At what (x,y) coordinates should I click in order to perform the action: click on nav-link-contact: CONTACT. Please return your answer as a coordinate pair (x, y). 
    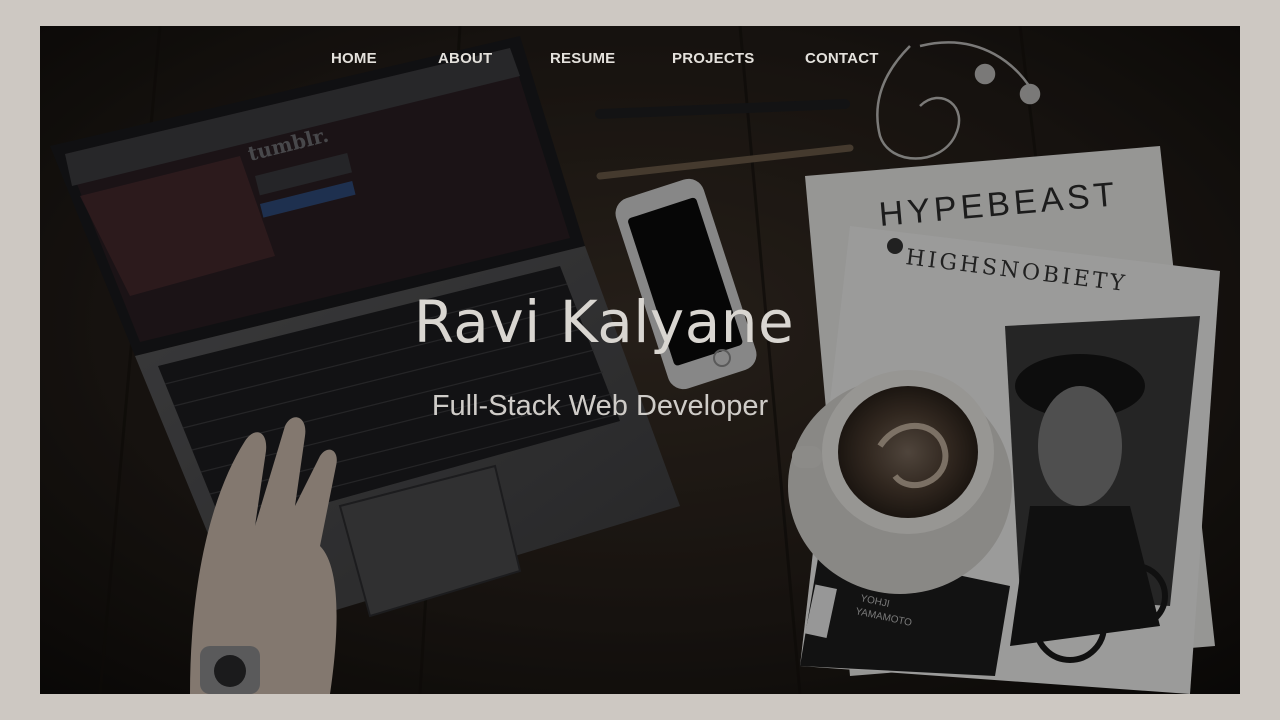
    Looking at the image, I should click on (842, 58).